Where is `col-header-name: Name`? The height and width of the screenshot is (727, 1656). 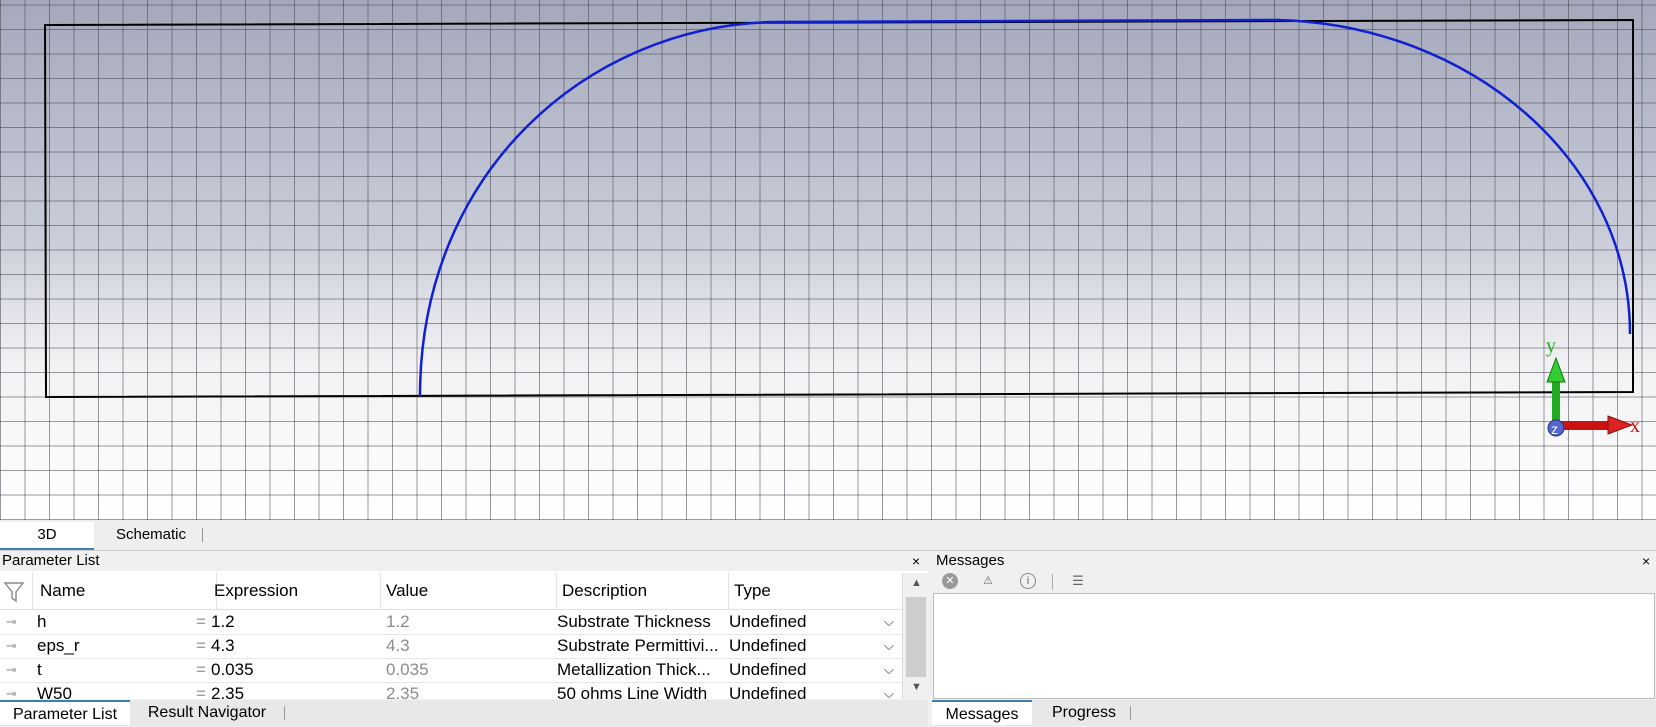
col-header-name: Name is located at coordinates (124, 591).